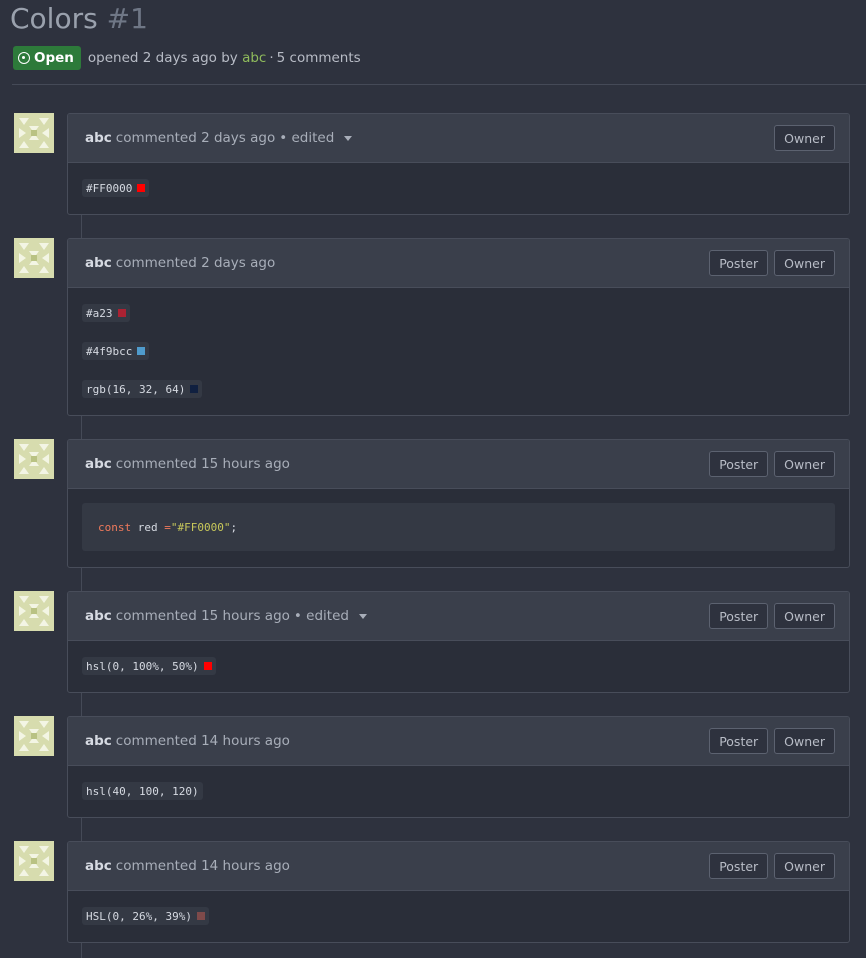 This screenshot has height=958, width=866. Describe the element at coordinates (458, 916) in the screenshot. I see `code-line: HSL(0, 26%, 39%)` at that location.